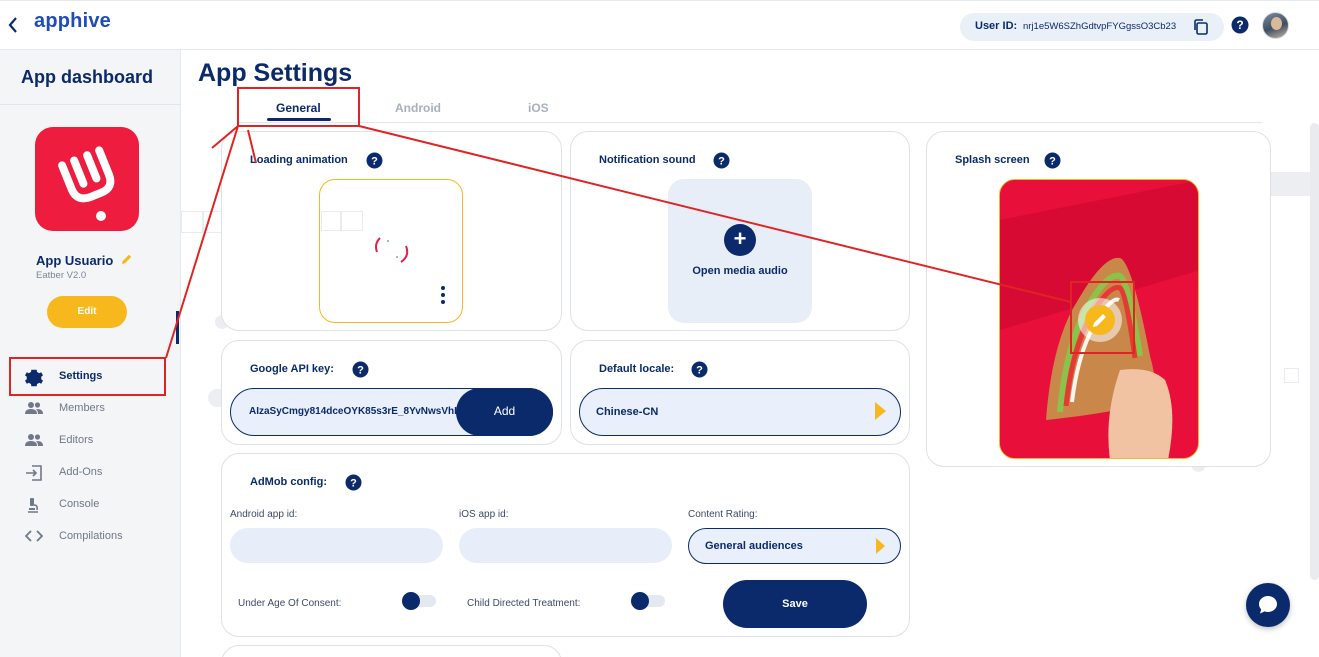 Image resolution: width=1319 pixels, height=657 pixels. What do you see at coordinates (34, 441) in the screenshot?
I see `editors-icon` at bounding box center [34, 441].